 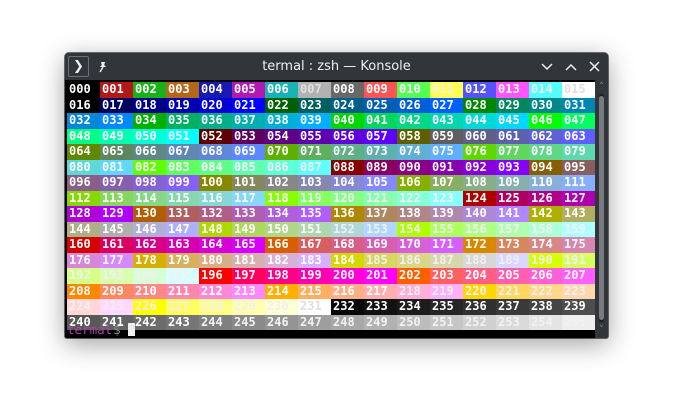 What do you see at coordinates (347, 229) in the screenshot?
I see `color-cell: 152` at bounding box center [347, 229].